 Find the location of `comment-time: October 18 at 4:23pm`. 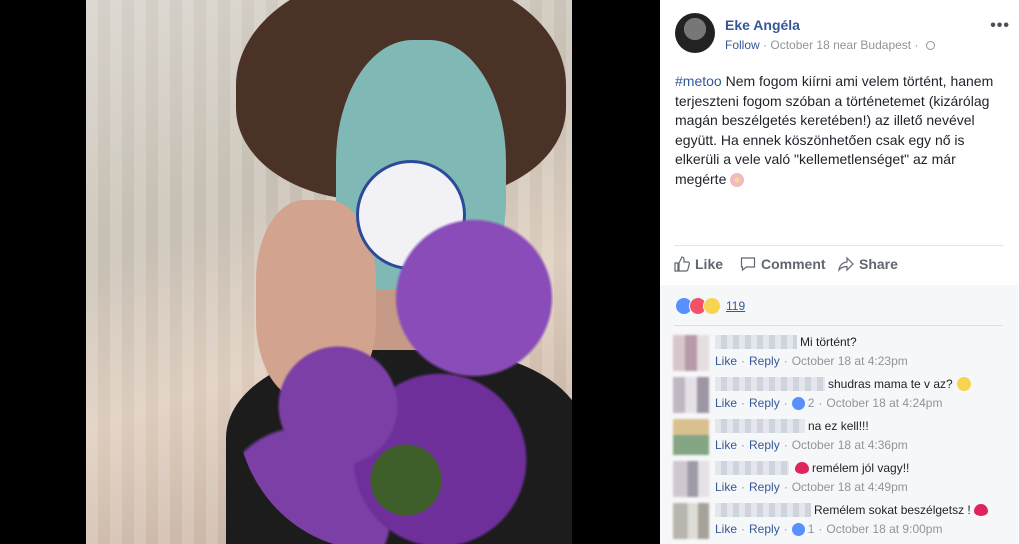

comment-time: October 18 at 4:23pm is located at coordinates (850, 361).